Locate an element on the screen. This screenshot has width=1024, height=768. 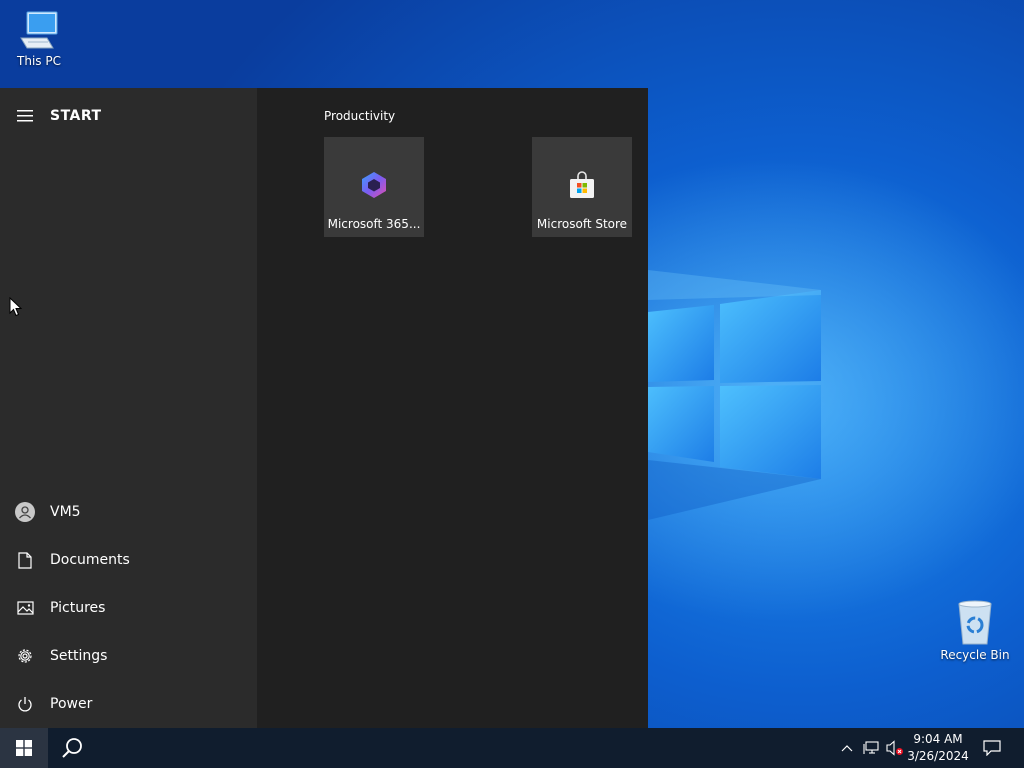
store-bag-icon is located at coordinates (582, 184).